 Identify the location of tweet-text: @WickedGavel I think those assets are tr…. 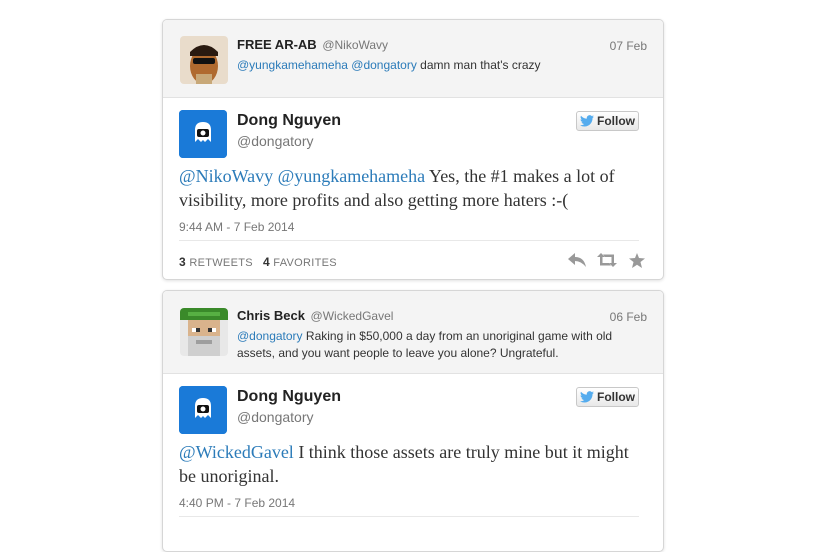
(414, 464).